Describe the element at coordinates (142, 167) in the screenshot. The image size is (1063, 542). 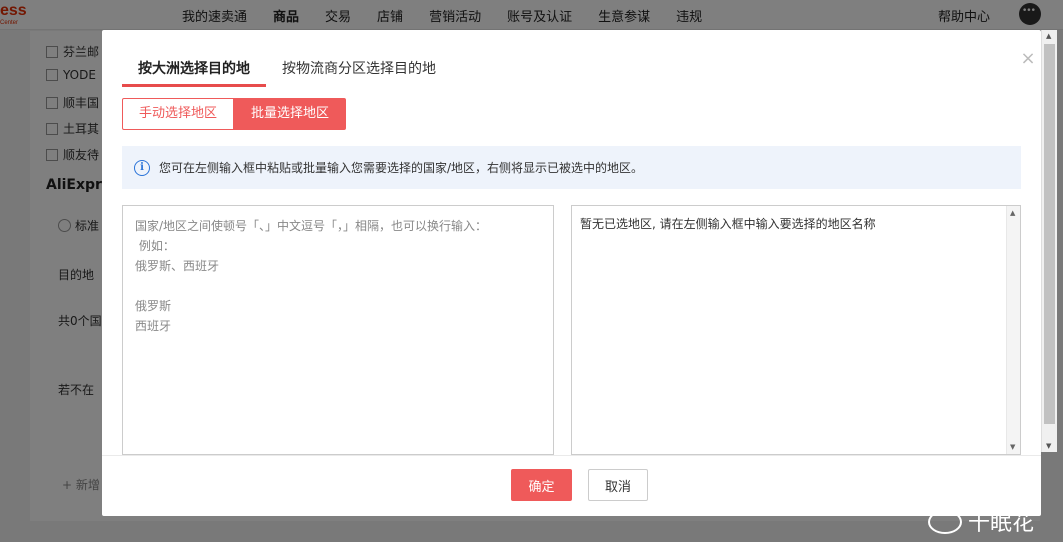
I see `info-icon: i` at that location.